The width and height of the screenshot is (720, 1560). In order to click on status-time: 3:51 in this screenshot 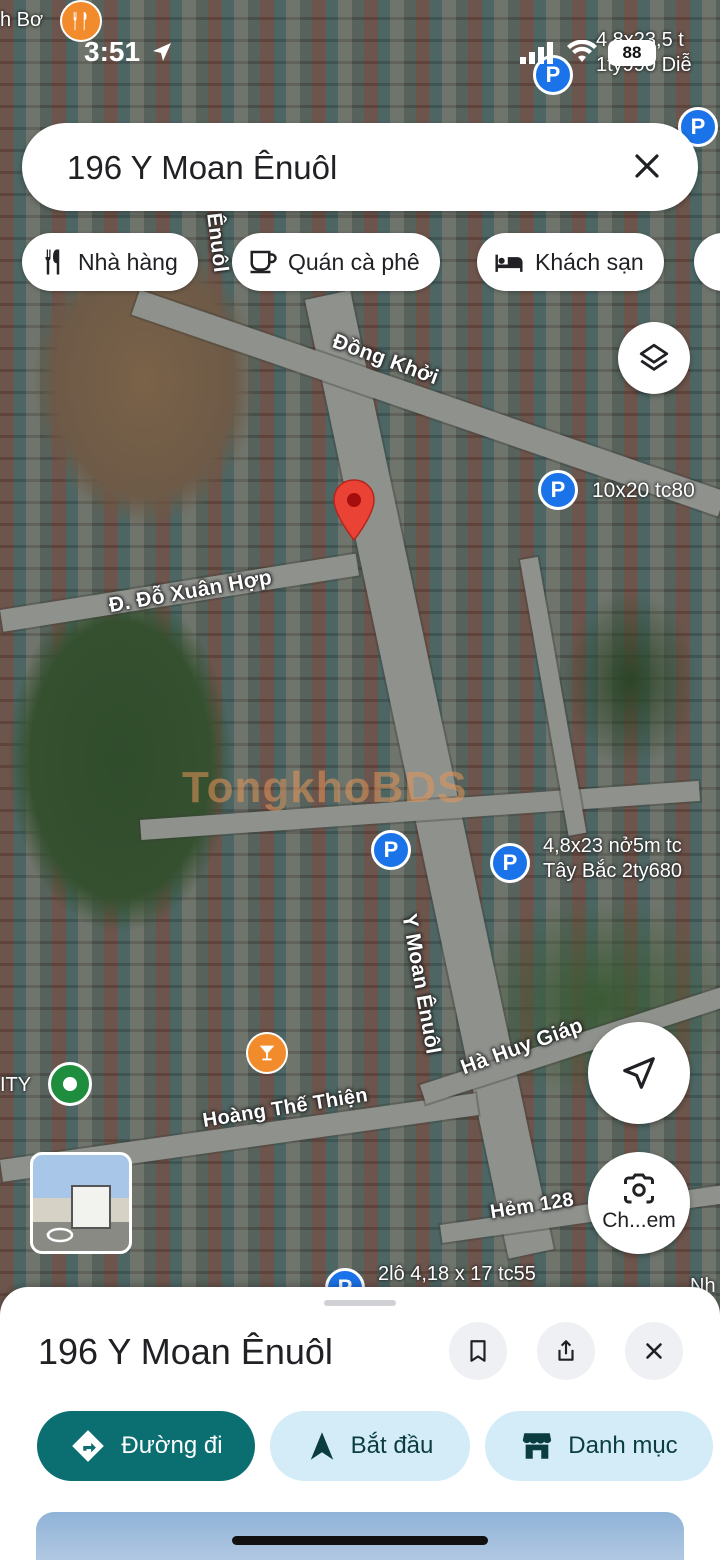, I will do `click(112, 51)`.